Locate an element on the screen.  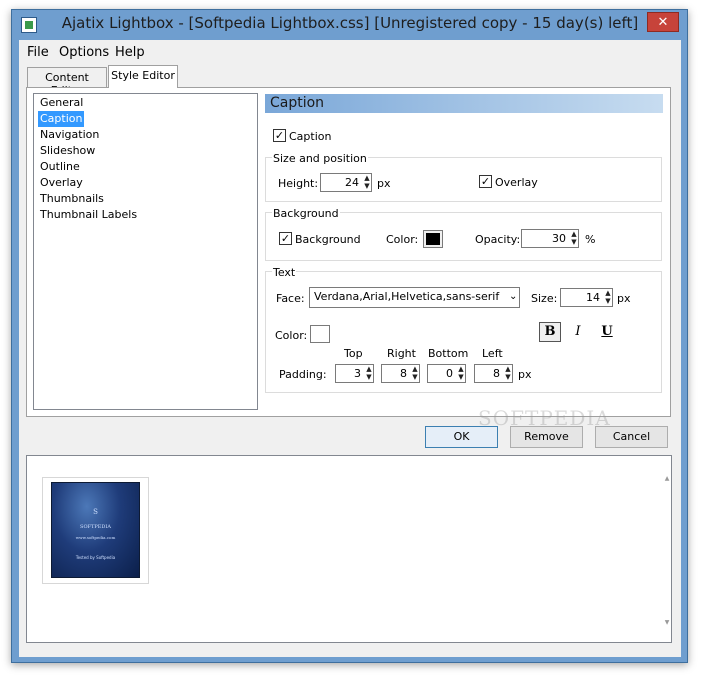
section-header-bar is located at coordinates (464, 103).